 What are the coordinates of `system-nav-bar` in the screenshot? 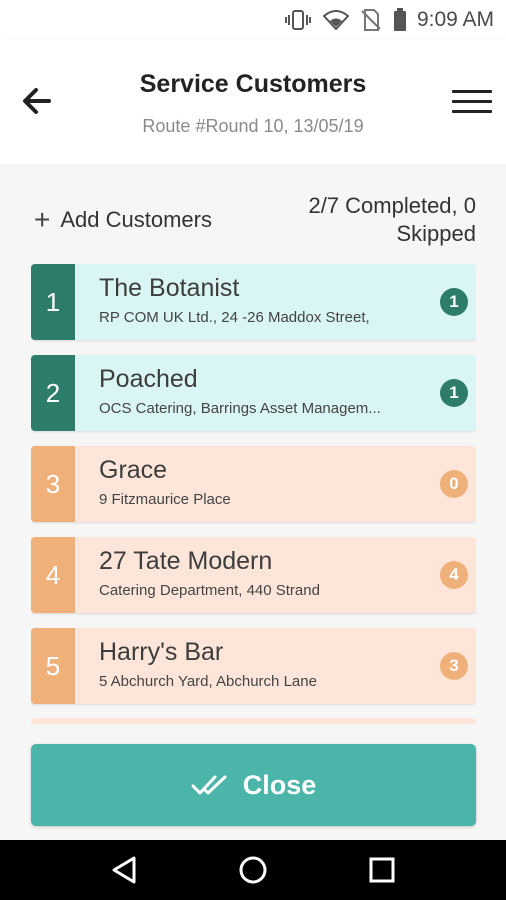 It's located at (253, 870).